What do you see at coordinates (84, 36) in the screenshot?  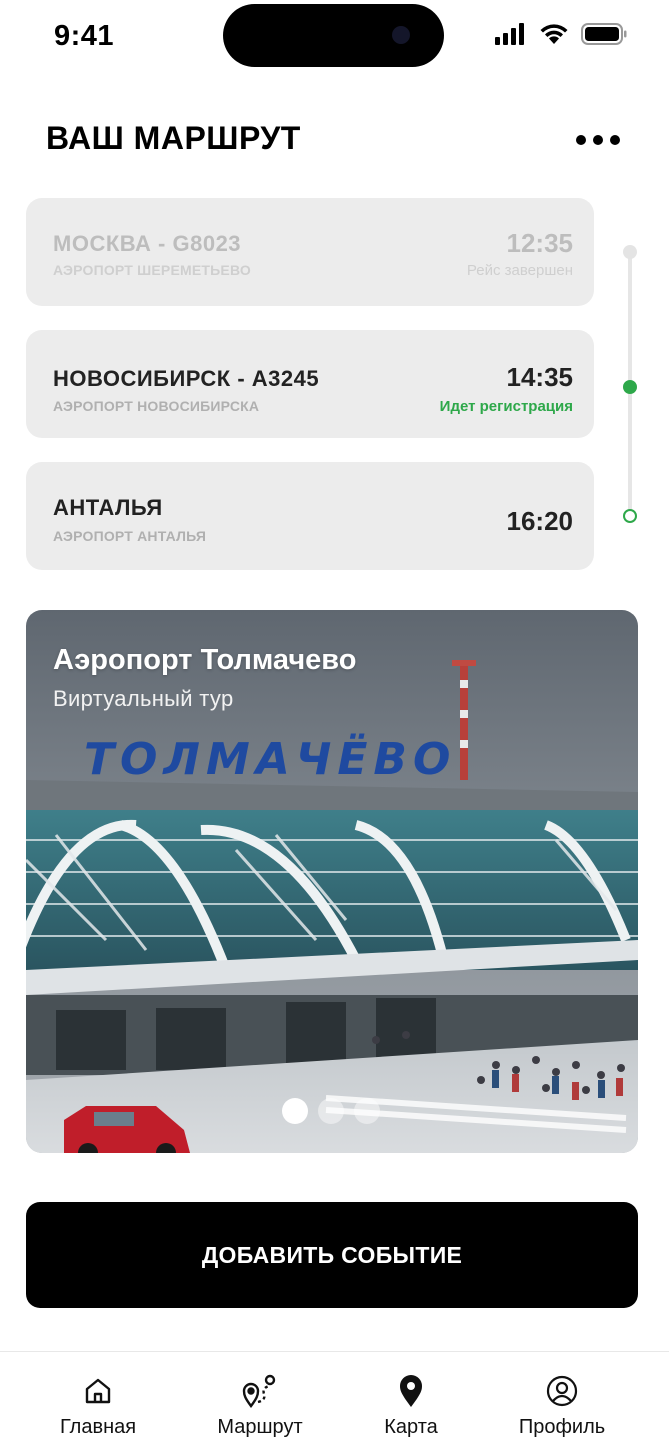 I see `status-time: 9:41` at bounding box center [84, 36].